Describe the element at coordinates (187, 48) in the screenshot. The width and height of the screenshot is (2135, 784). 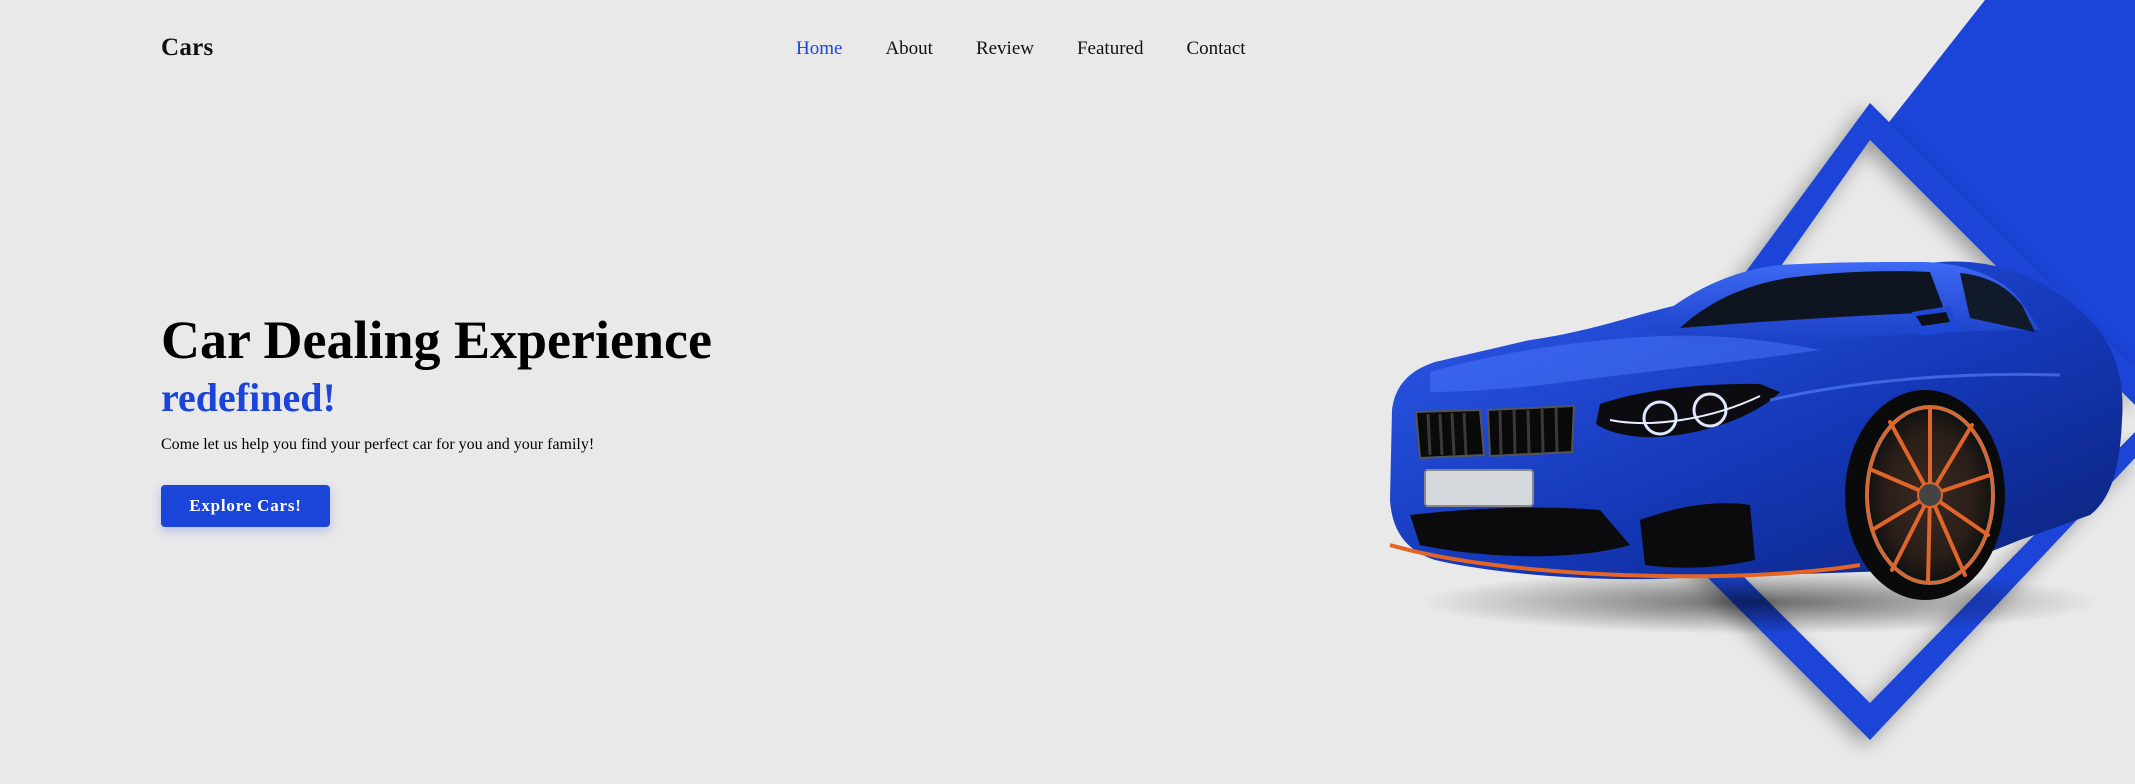
I see `site-logo: Cars` at that location.